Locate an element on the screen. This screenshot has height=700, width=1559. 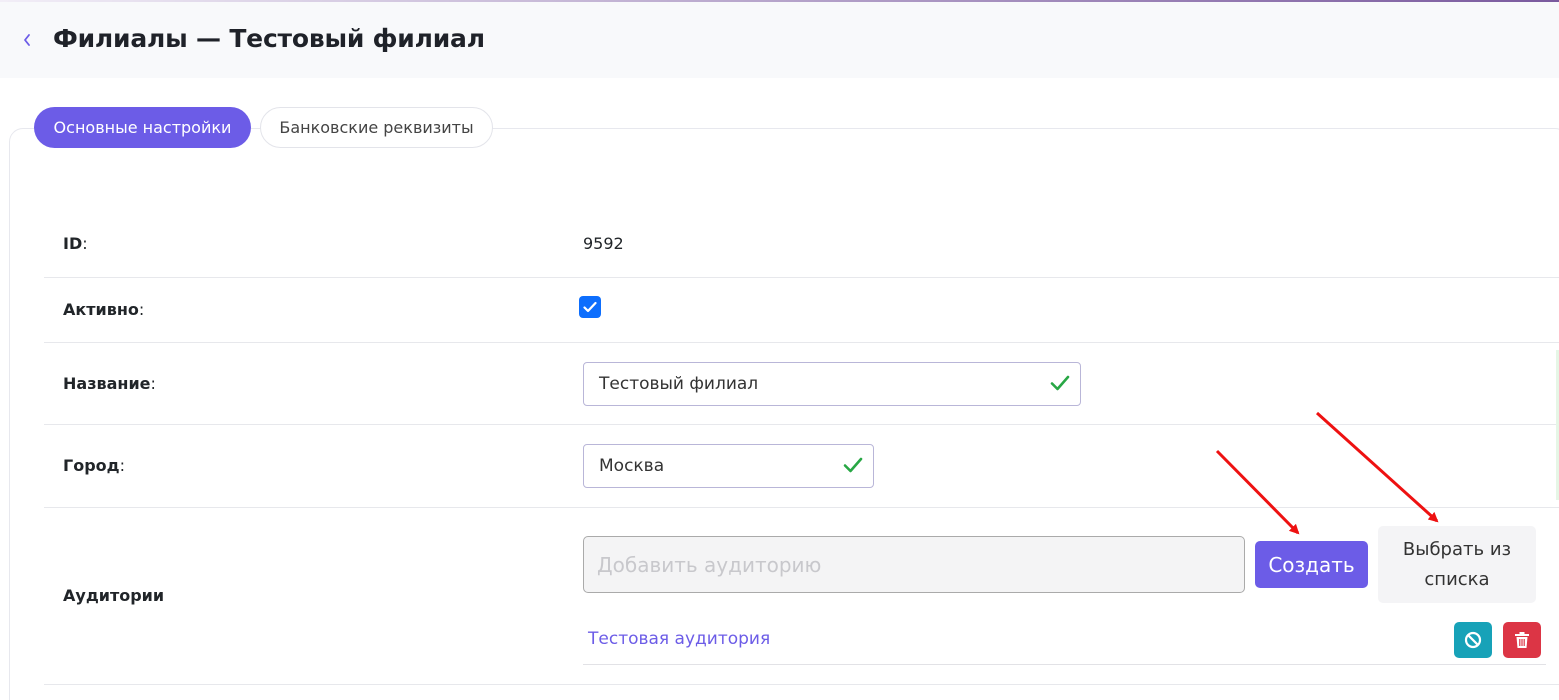
chevron-left-icon is located at coordinates (27, 40).